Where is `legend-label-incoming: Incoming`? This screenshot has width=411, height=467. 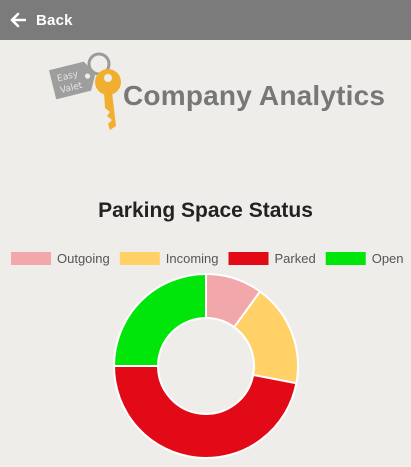 legend-label-incoming: Incoming is located at coordinates (192, 258).